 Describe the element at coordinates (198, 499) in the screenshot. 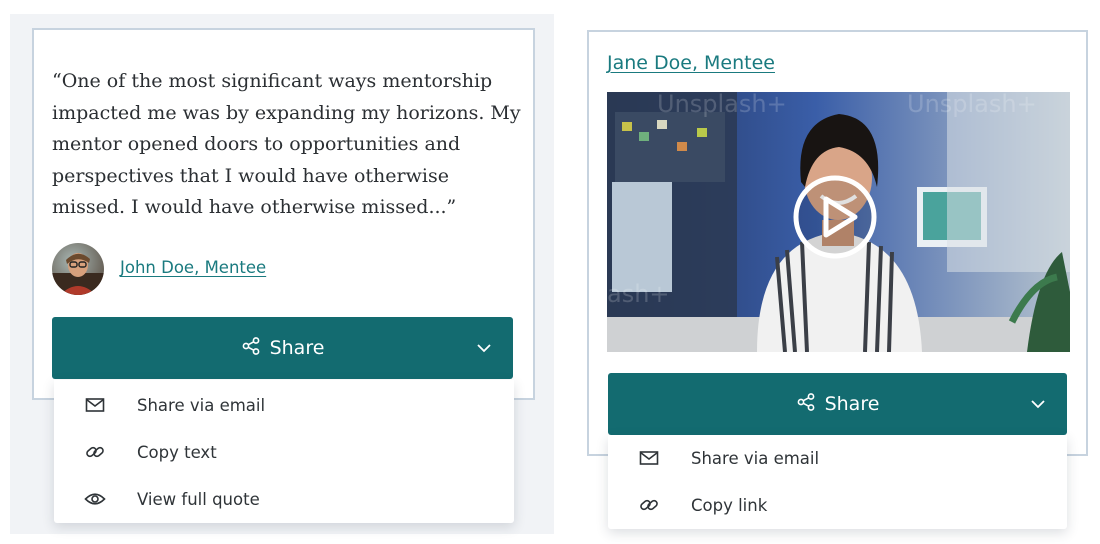

I see `menu-item-label: View full quote` at that location.